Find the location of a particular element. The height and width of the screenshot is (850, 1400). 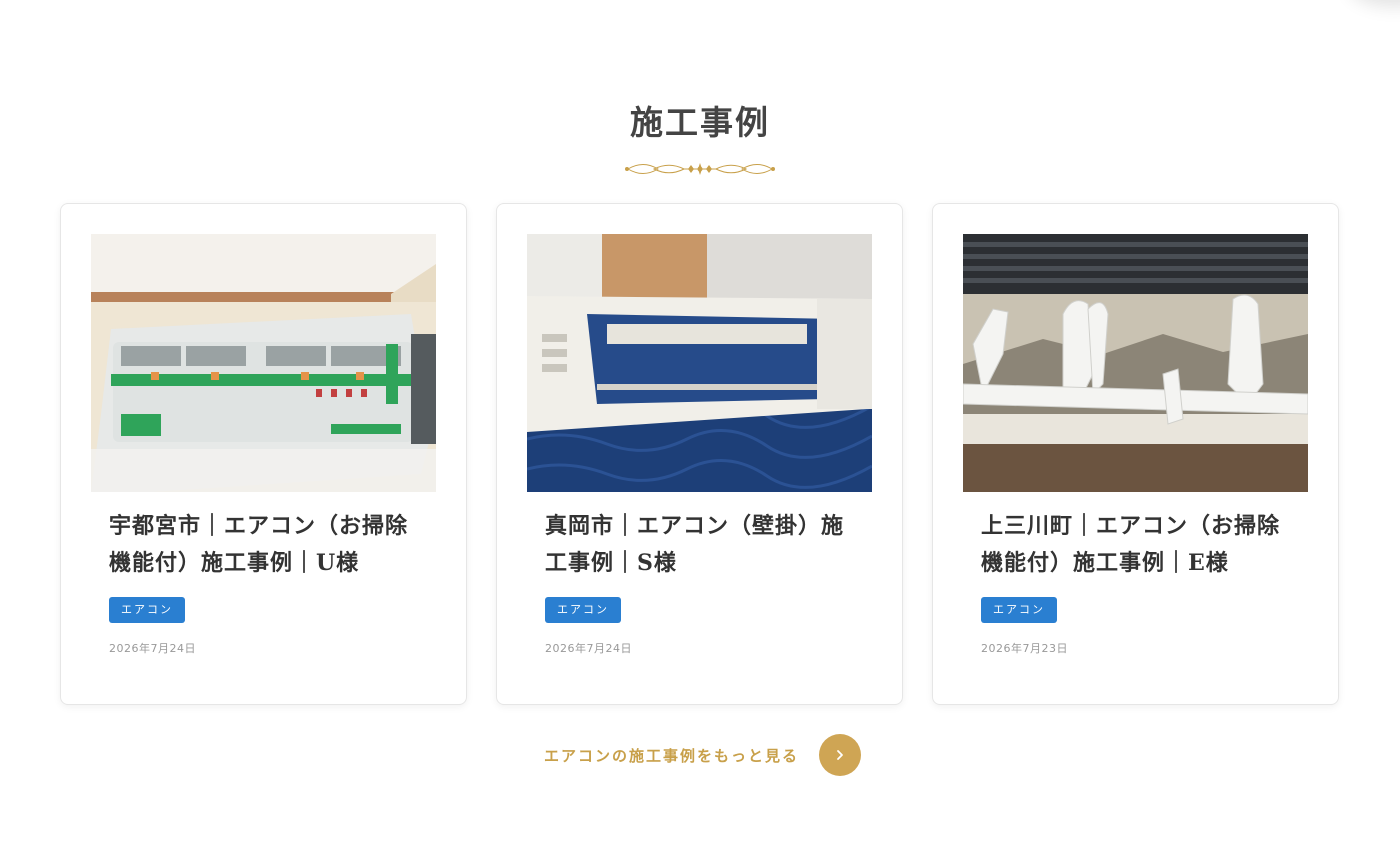

case-title: 真岡市｜エアコン（壁掛）施工事例｜S様 is located at coordinates (705, 545).